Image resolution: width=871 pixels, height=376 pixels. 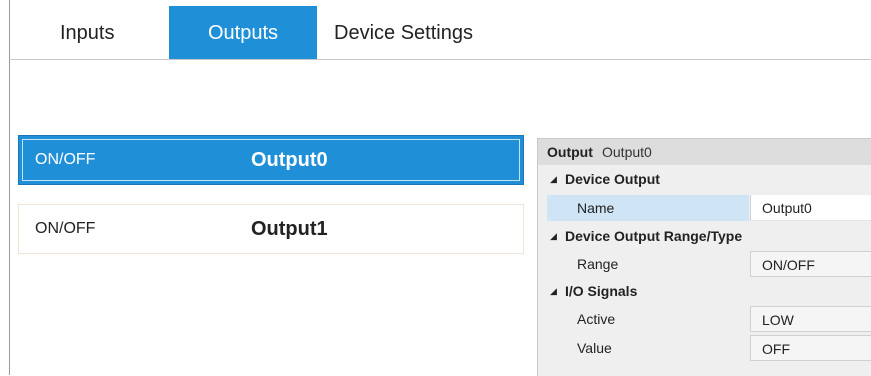 I want to click on output-list-item-output0: ON/OFF Output0, so click(x=271, y=160).